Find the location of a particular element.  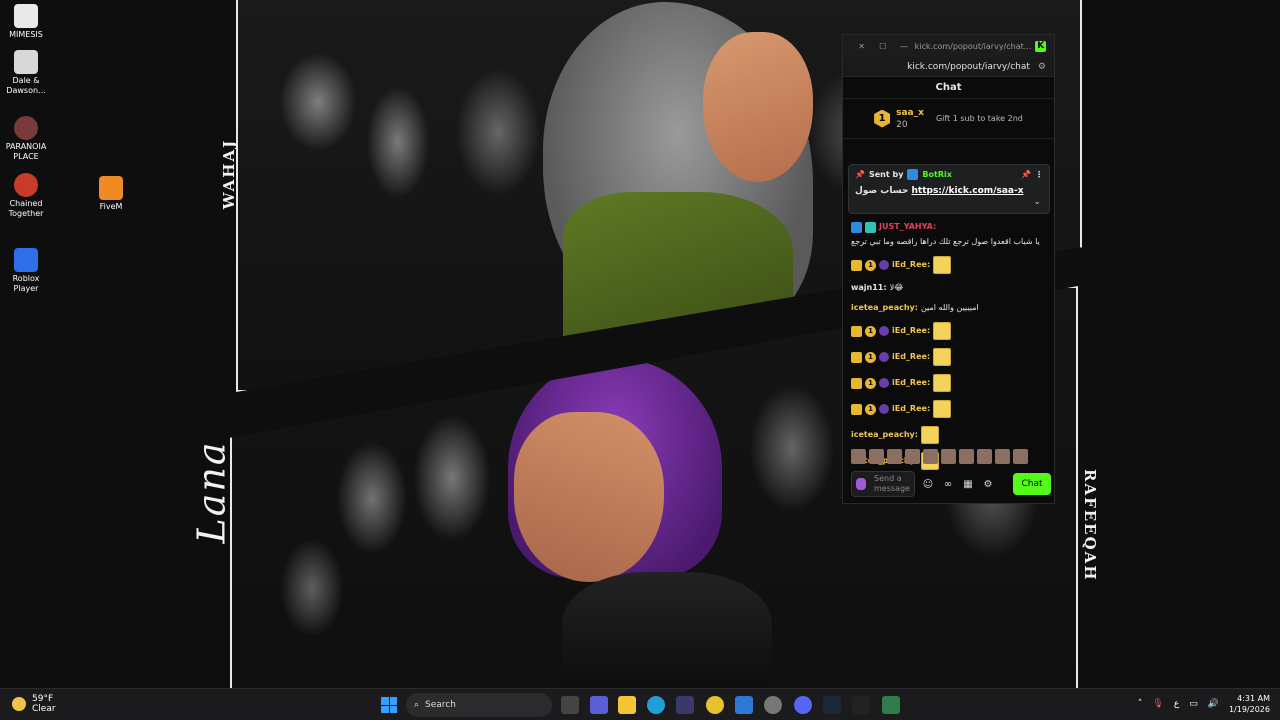

chrome-browser-icon is located at coordinates (715, 705).